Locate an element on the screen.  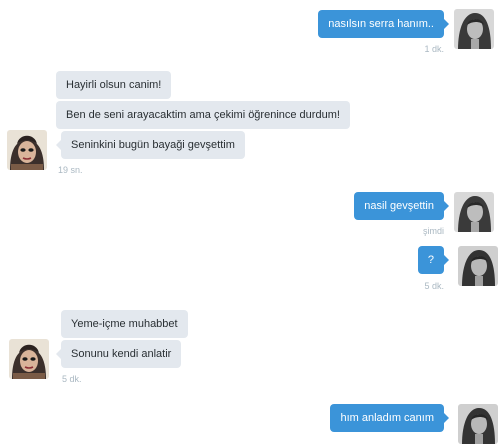
timestamp: şimdi is located at coordinates (433, 231).